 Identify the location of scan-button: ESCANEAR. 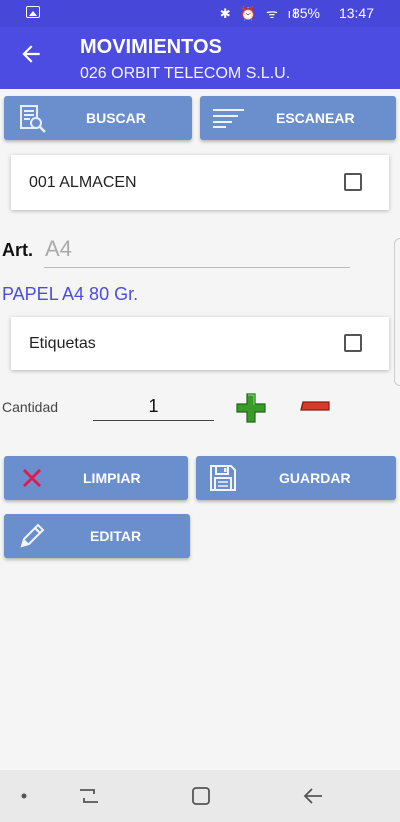
(298, 118).